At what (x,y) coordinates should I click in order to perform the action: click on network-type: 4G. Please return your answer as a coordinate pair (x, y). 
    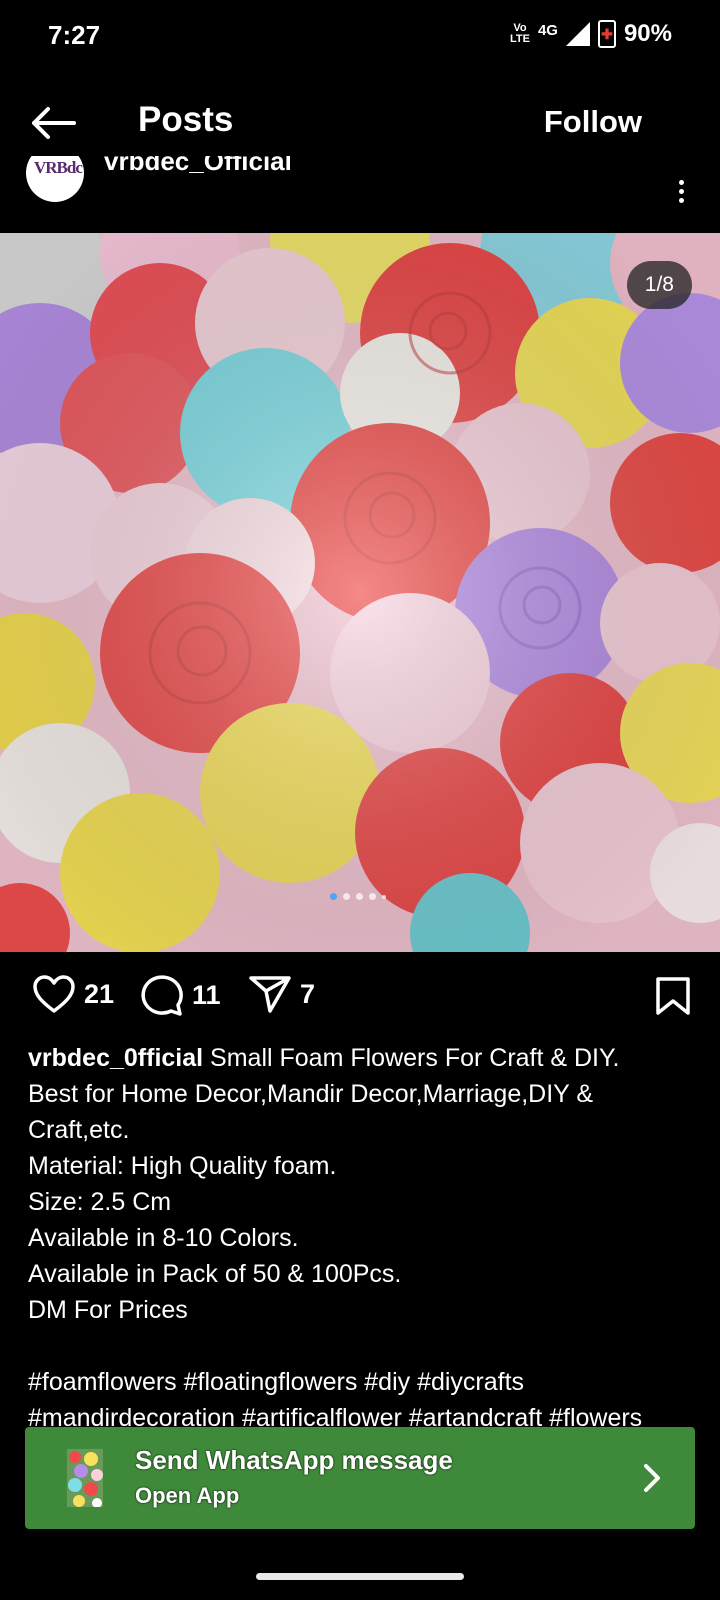
    Looking at the image, I should click on (547, 30).